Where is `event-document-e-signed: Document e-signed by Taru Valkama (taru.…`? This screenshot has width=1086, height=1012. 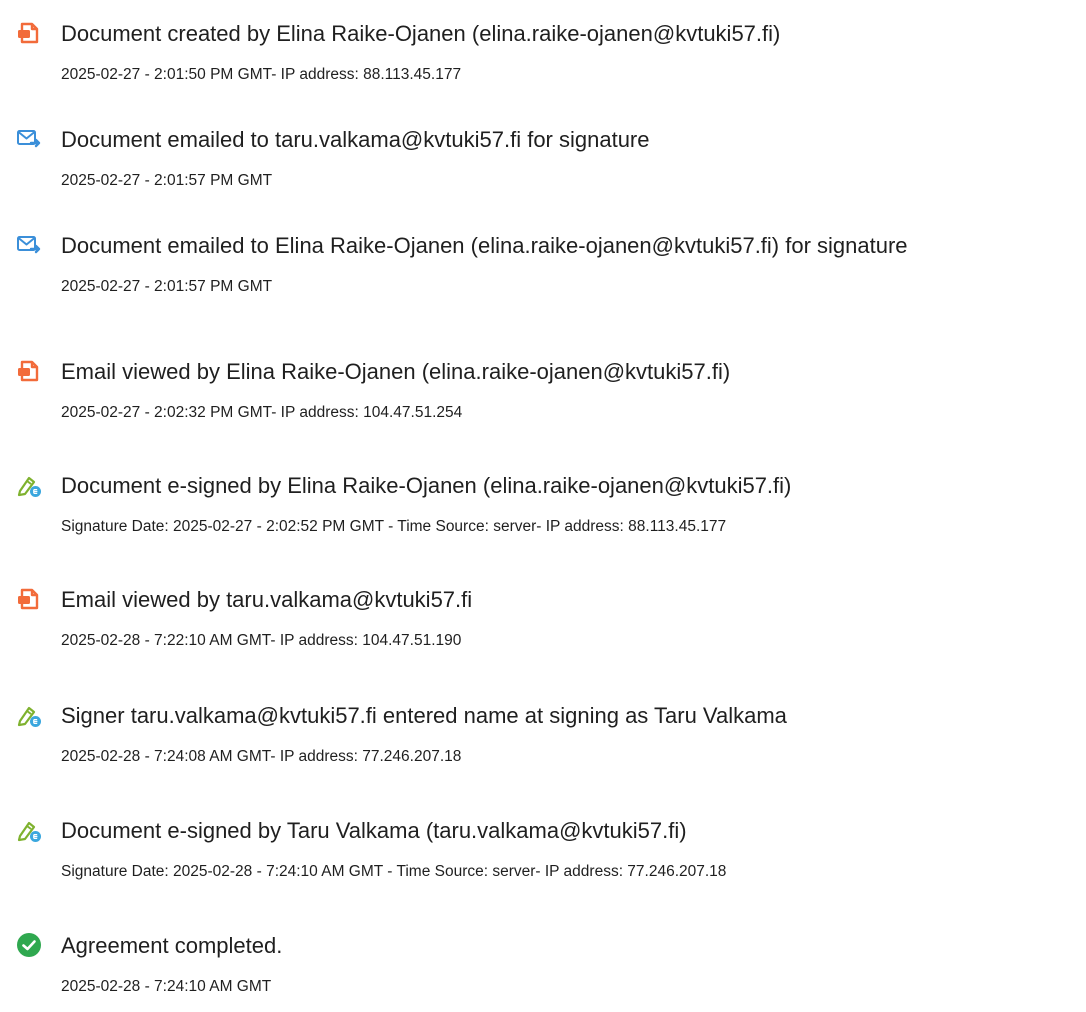 event-document-e-signed: Document e-signed by Taru Valkama (taru.… is located at coordinates (543, 857).